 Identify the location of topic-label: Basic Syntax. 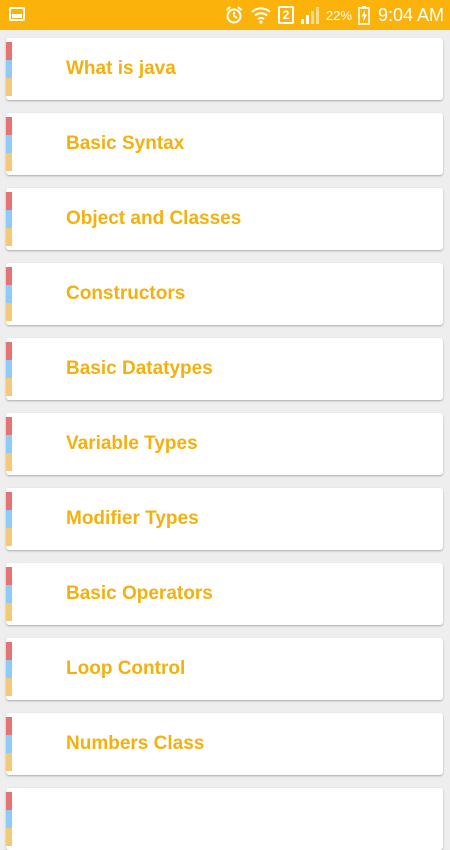
(125, 143).